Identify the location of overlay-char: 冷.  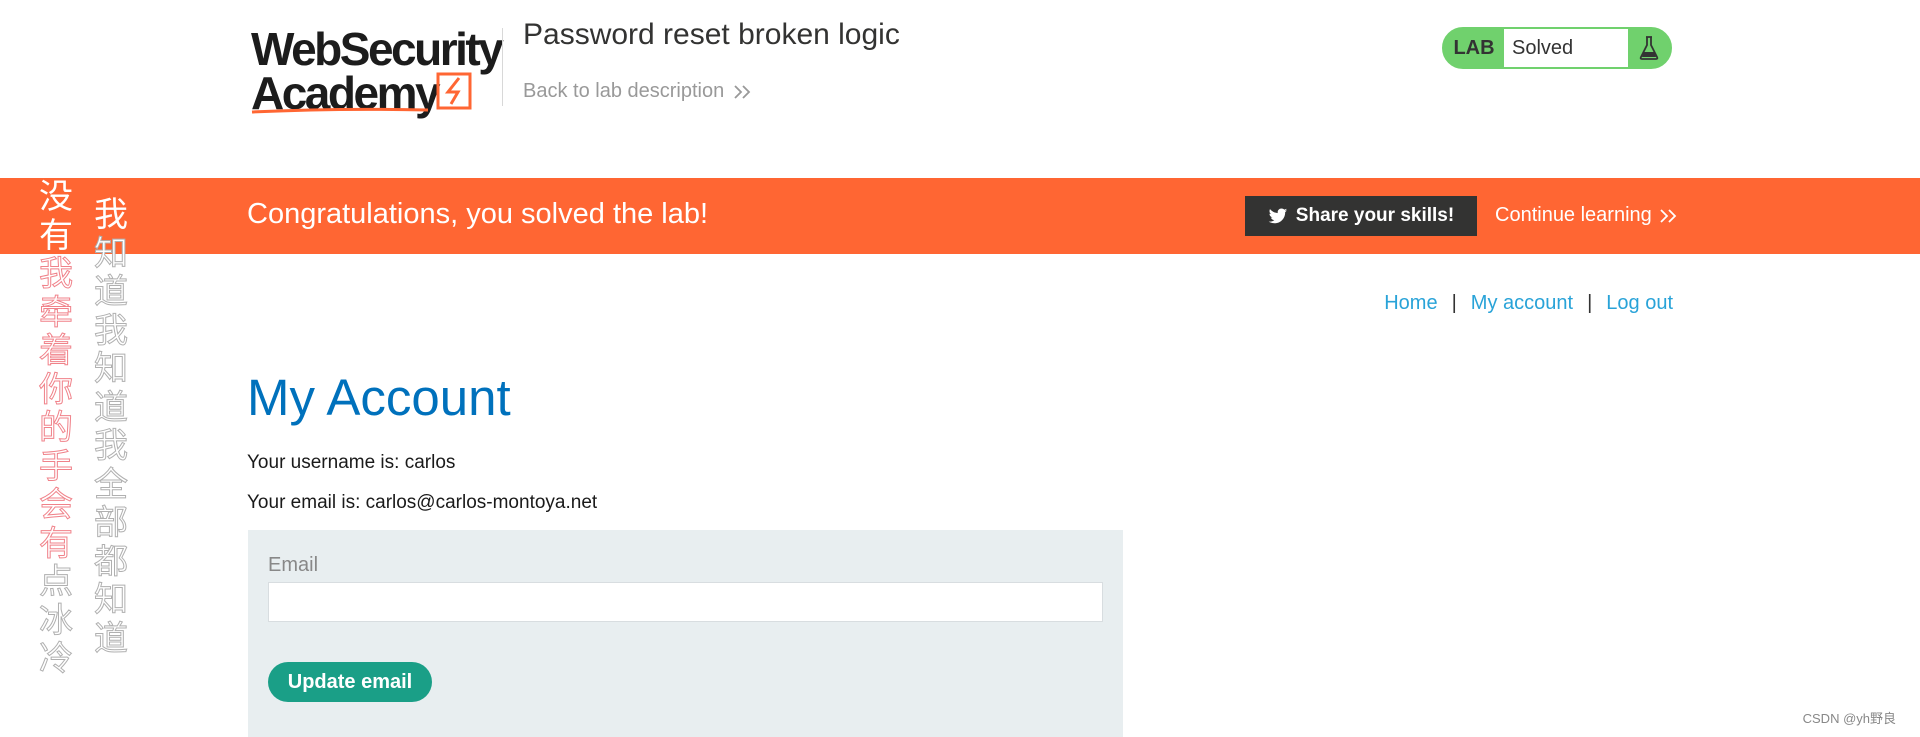
(56, 659).